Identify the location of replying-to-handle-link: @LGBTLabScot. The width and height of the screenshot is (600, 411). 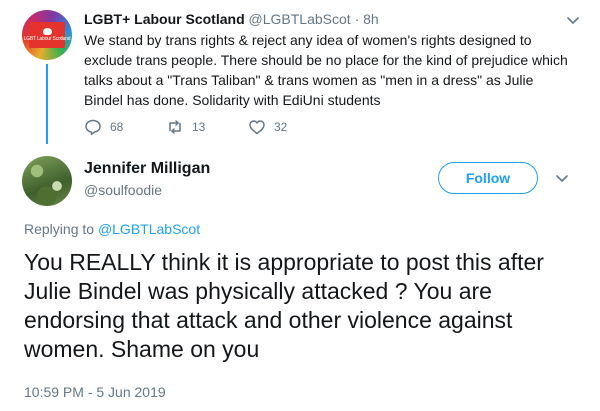
(149, 229).